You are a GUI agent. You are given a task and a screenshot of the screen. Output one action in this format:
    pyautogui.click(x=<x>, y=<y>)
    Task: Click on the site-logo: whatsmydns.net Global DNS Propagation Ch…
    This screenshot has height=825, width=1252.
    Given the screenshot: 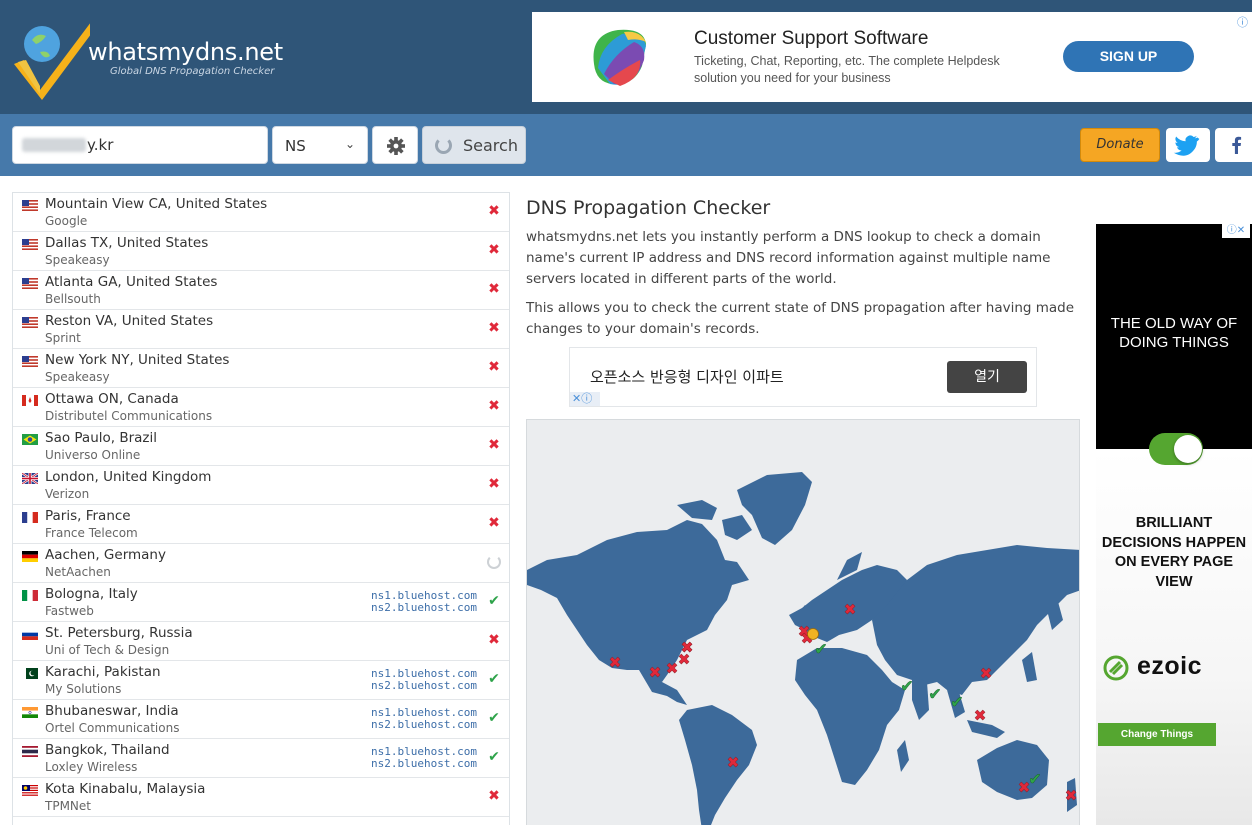 What is the action you would take?
    pyautogui.click(x=150, y=57)
    